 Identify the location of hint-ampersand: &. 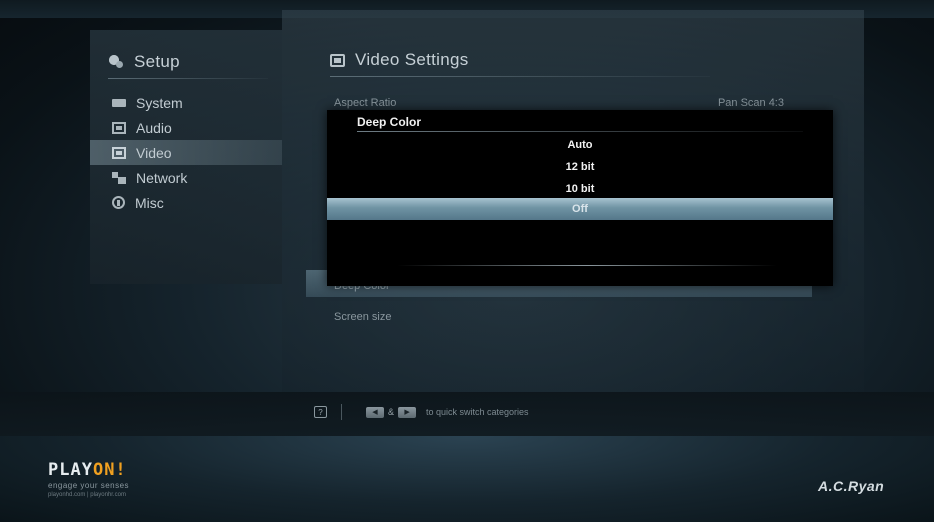
(391, 412).